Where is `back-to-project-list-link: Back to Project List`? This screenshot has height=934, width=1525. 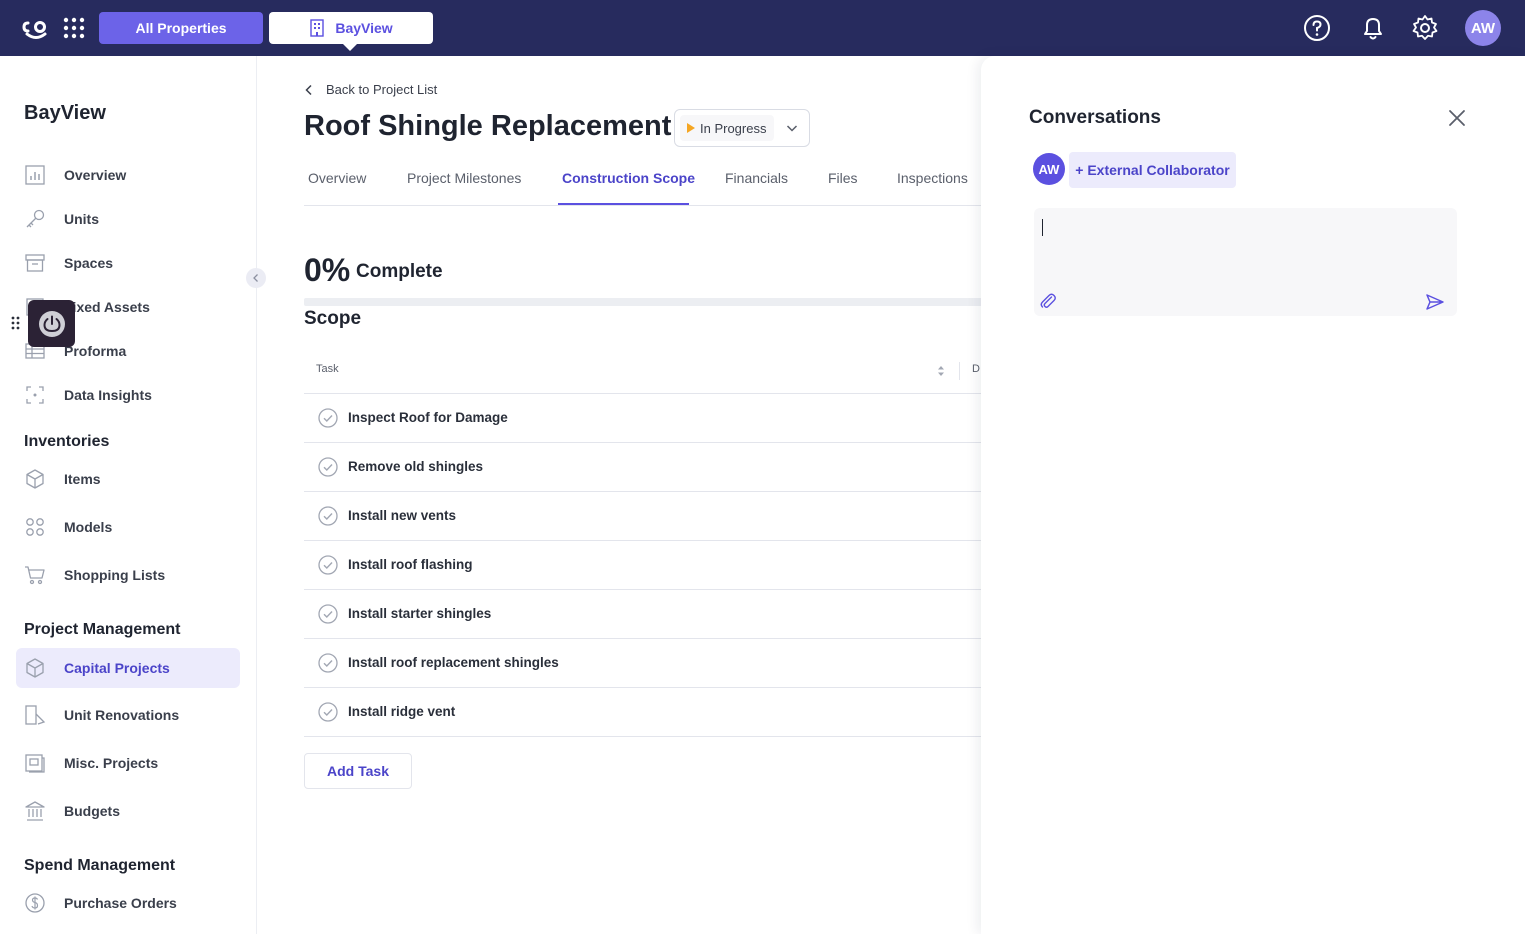 back-to-project-list-link: Back to Project List is located at coordinates (370, 89).